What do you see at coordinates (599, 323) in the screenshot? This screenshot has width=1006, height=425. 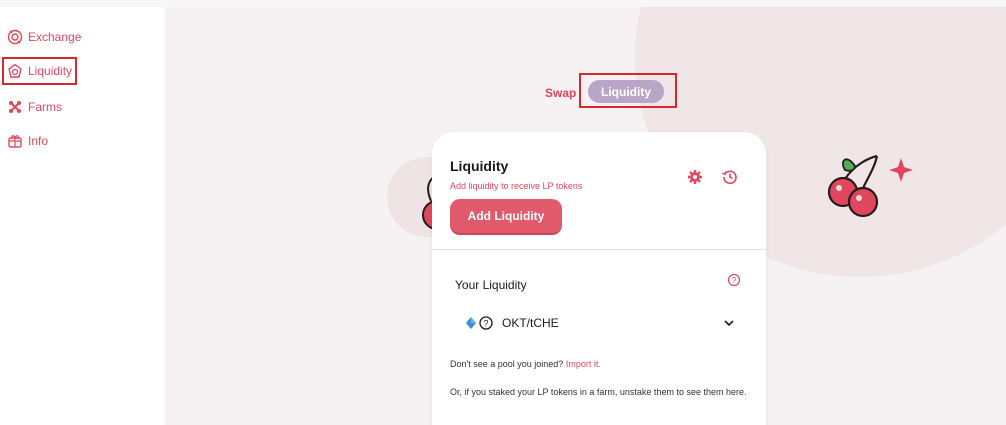 I see `pool-row-okt-tche: ? OKT/tCHE` at bounding box center [599, 323].